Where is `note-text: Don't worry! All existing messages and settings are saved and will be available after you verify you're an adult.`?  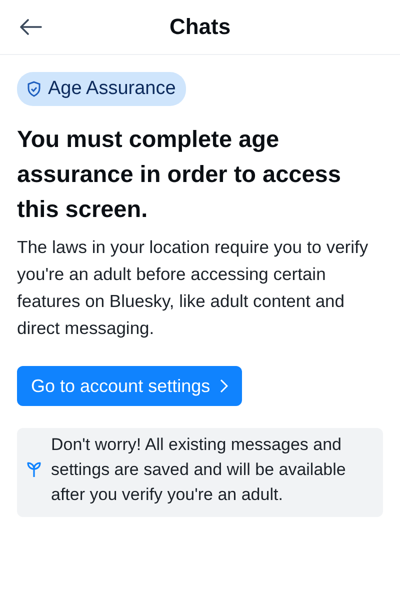
note-text: Don't worry! All existing messages and settings are saved and will be available after you verify you're an adult. is located at coordinates (199, 470).